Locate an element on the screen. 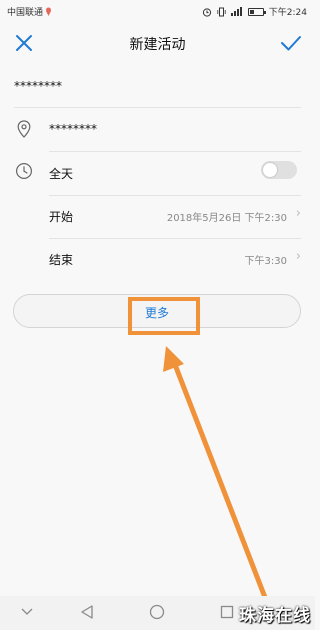 This screenshot has height=630, width=320. recents-icon is located at coordinates (227, 612).